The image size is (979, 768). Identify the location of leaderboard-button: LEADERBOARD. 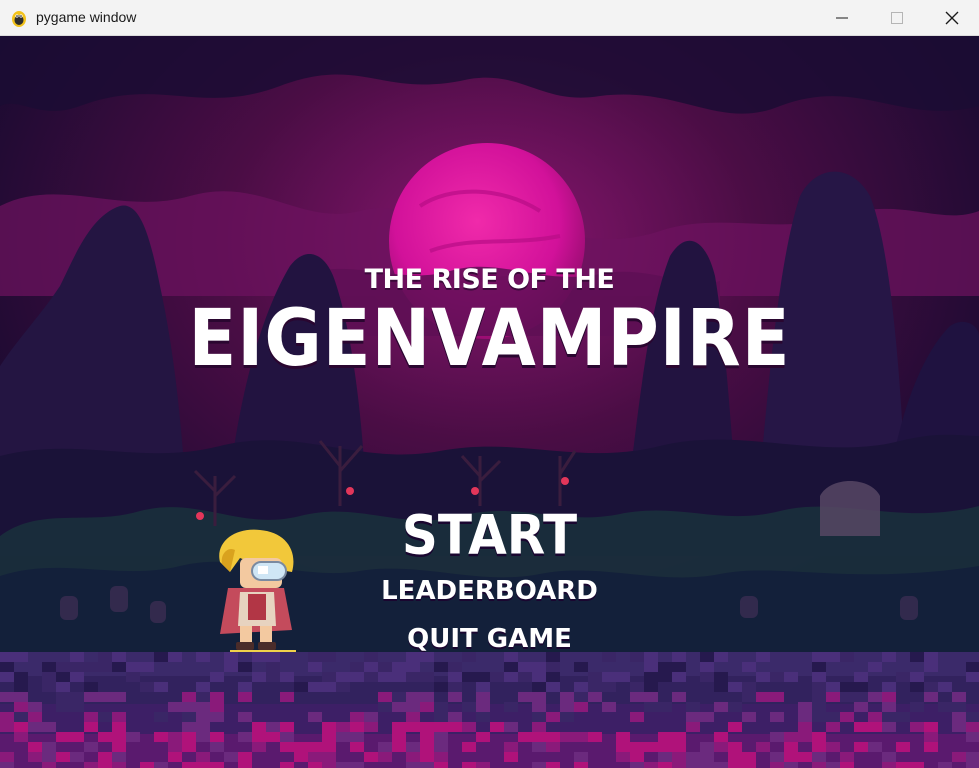
(489, 591).